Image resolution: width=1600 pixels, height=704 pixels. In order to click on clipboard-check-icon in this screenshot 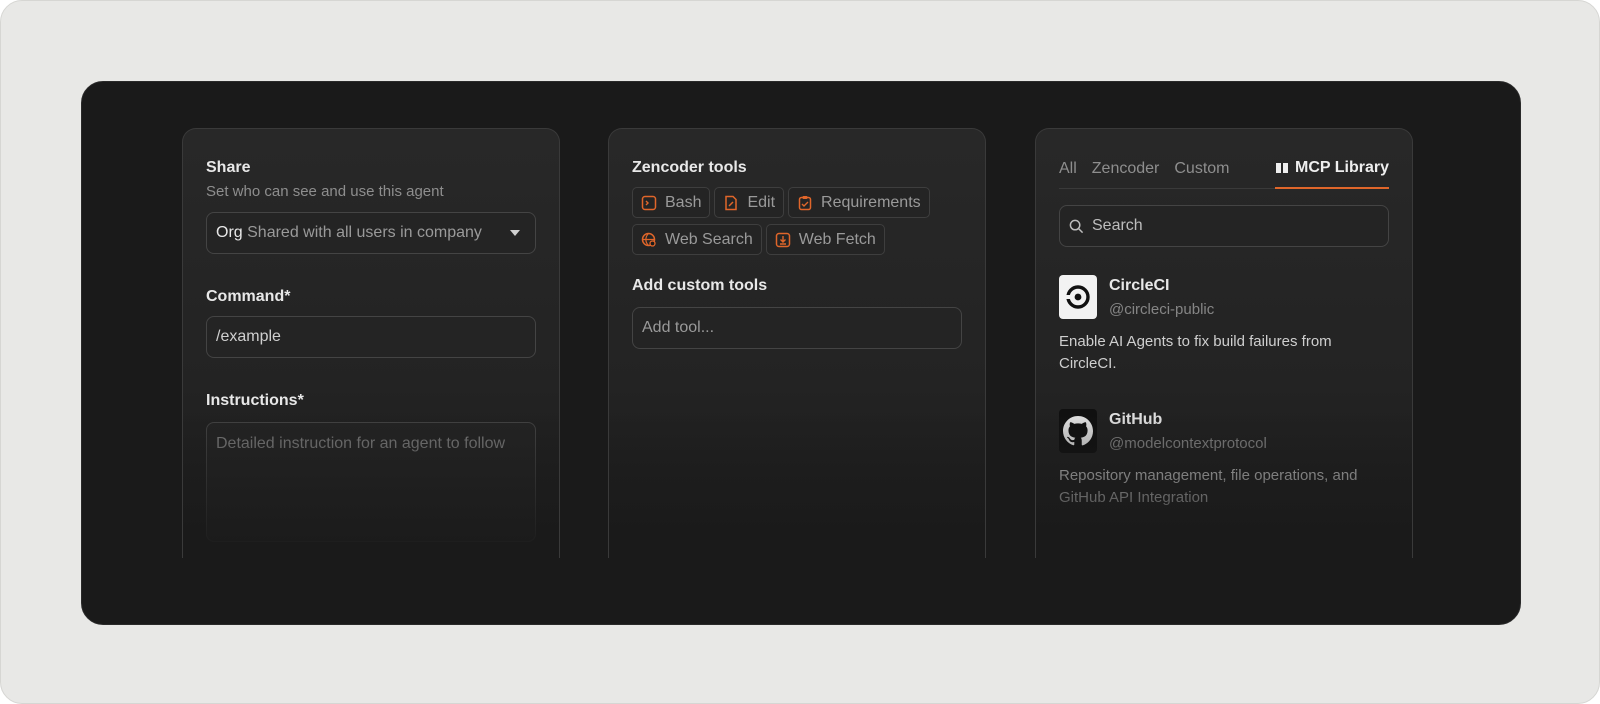, I will do `click(805, 202)`.